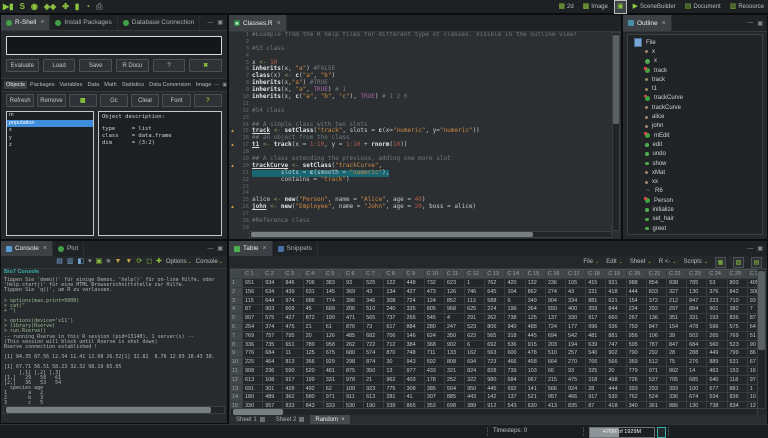 This screenshot has width=768, height=438. Describe the element at coordinates (293, 274) in the screenshot. I see `column-header: C 3` at that location.